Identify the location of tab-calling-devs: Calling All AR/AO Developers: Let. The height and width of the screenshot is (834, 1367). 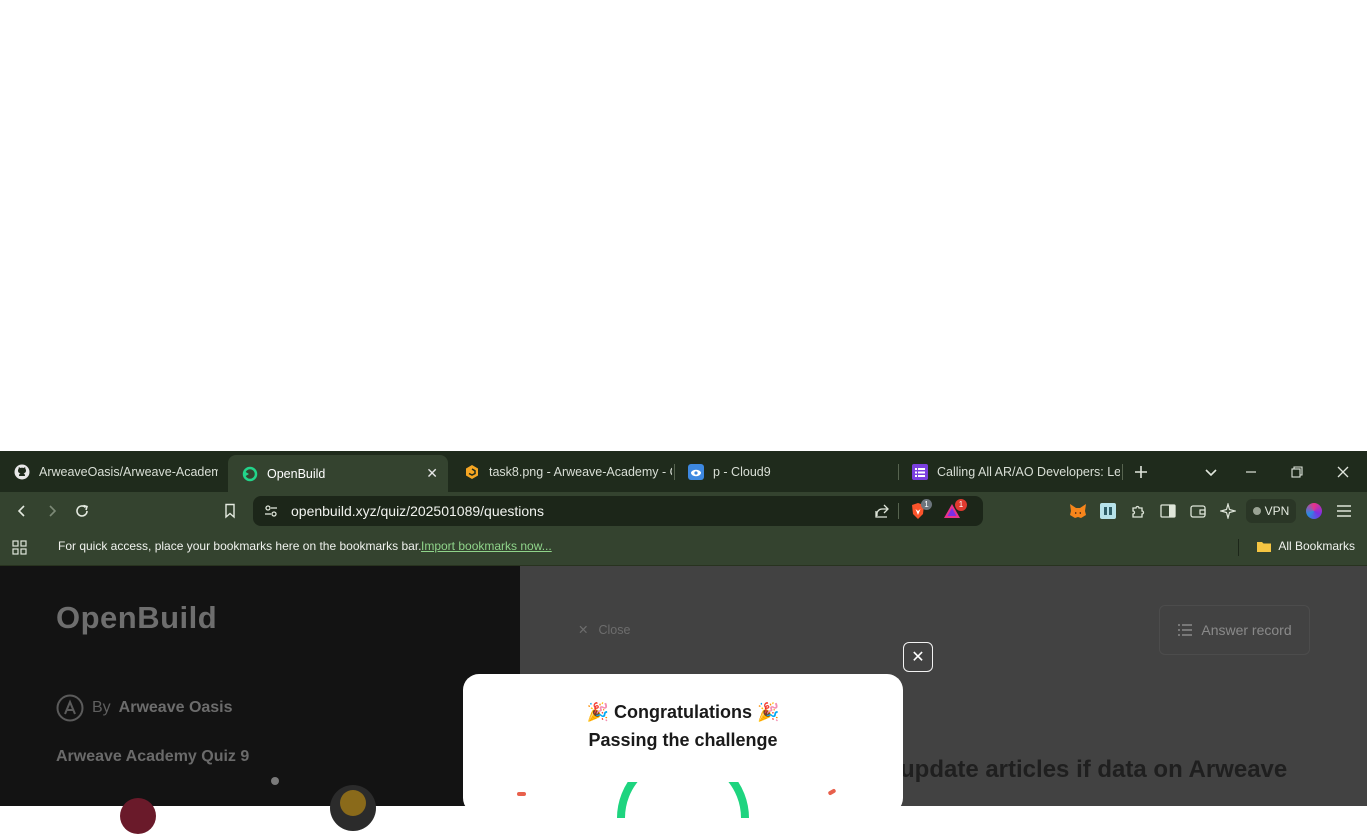
(1009, 471).